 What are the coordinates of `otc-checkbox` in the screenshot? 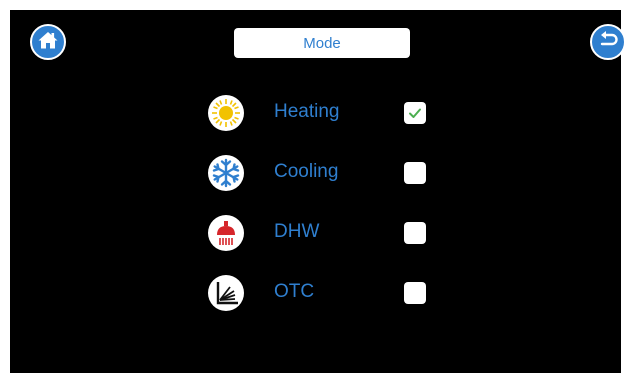 It's located at (415, 293).